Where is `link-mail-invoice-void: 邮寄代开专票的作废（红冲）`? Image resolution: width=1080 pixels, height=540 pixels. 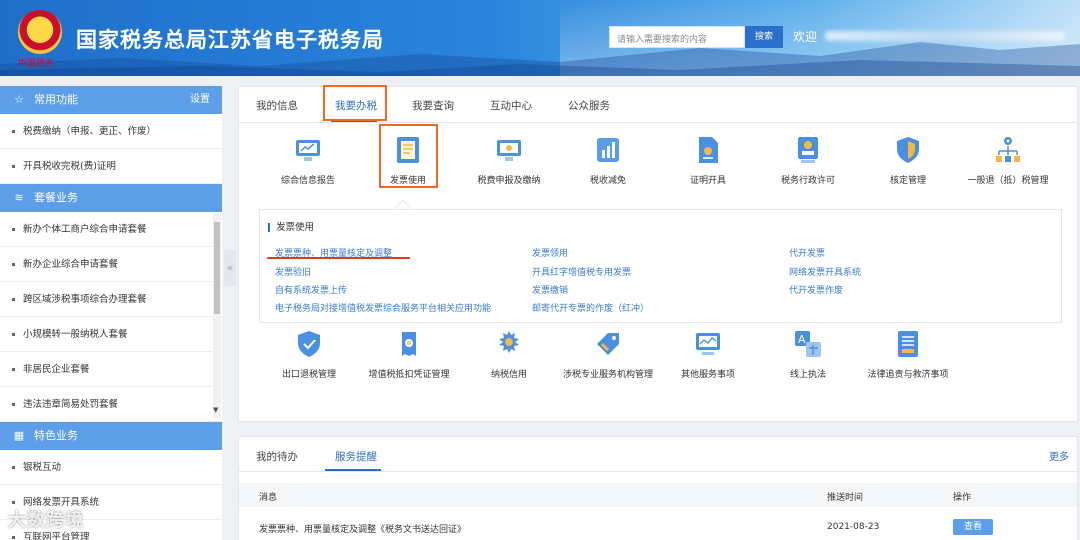
link-mail-invoice-void: 邮寄代开专票的作废（红冲） is located at coordinates (590, 307).